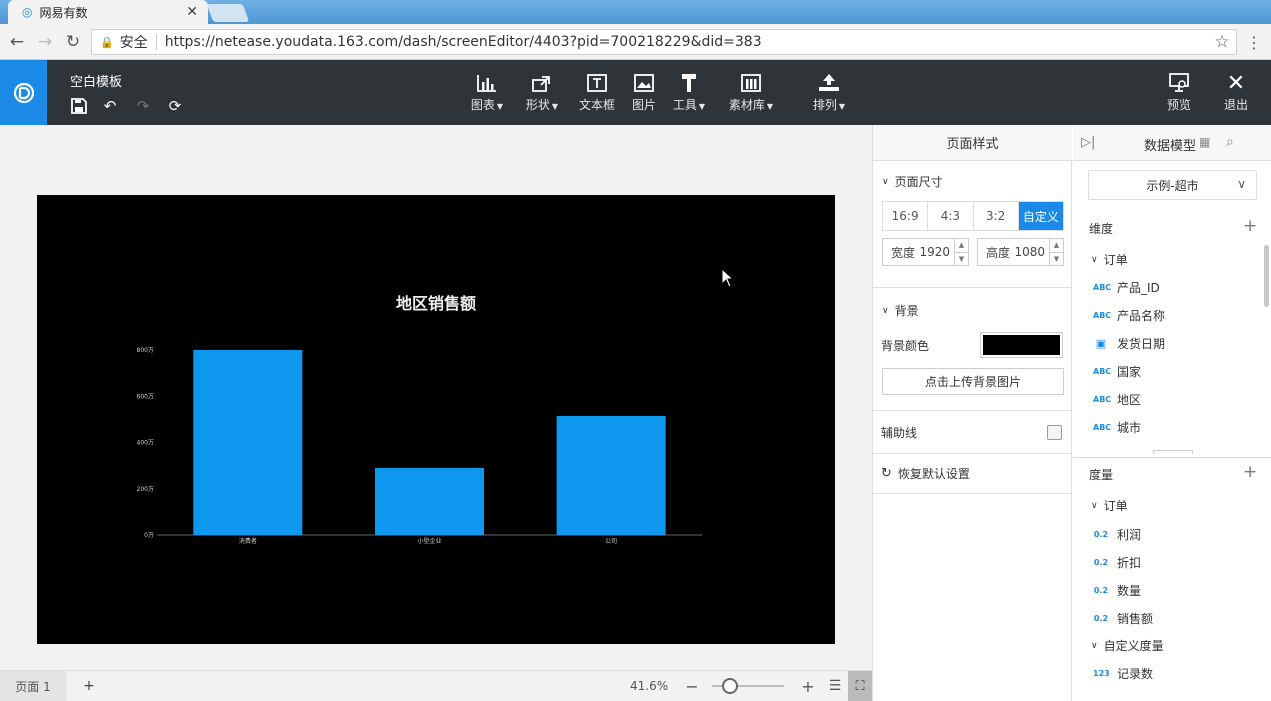 The height and width of the screenshot is (701, 1271). What do you see at coordinates (689, 83) in the screenshot?
I see `tool-icon` at bounding box center [689, 83].